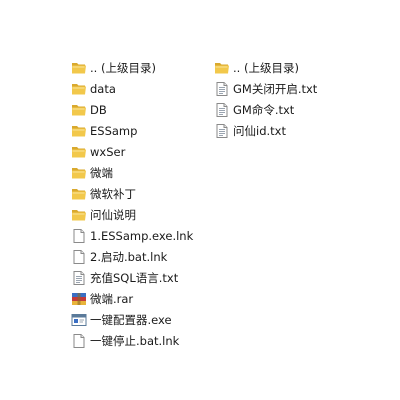 This screenshot has width=400, height=400. I want to click on item-label: ESSamp, so click(114, 130).